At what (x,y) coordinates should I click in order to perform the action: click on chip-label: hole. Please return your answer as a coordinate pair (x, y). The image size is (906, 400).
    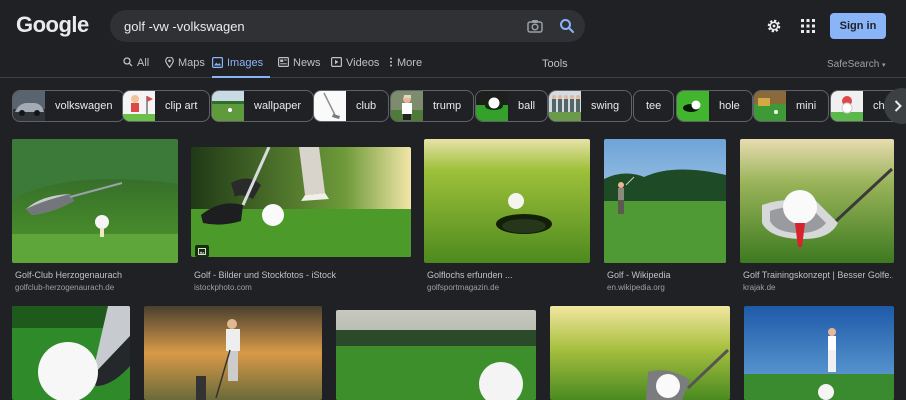
    Looking at the image, I should click on (729, 106).